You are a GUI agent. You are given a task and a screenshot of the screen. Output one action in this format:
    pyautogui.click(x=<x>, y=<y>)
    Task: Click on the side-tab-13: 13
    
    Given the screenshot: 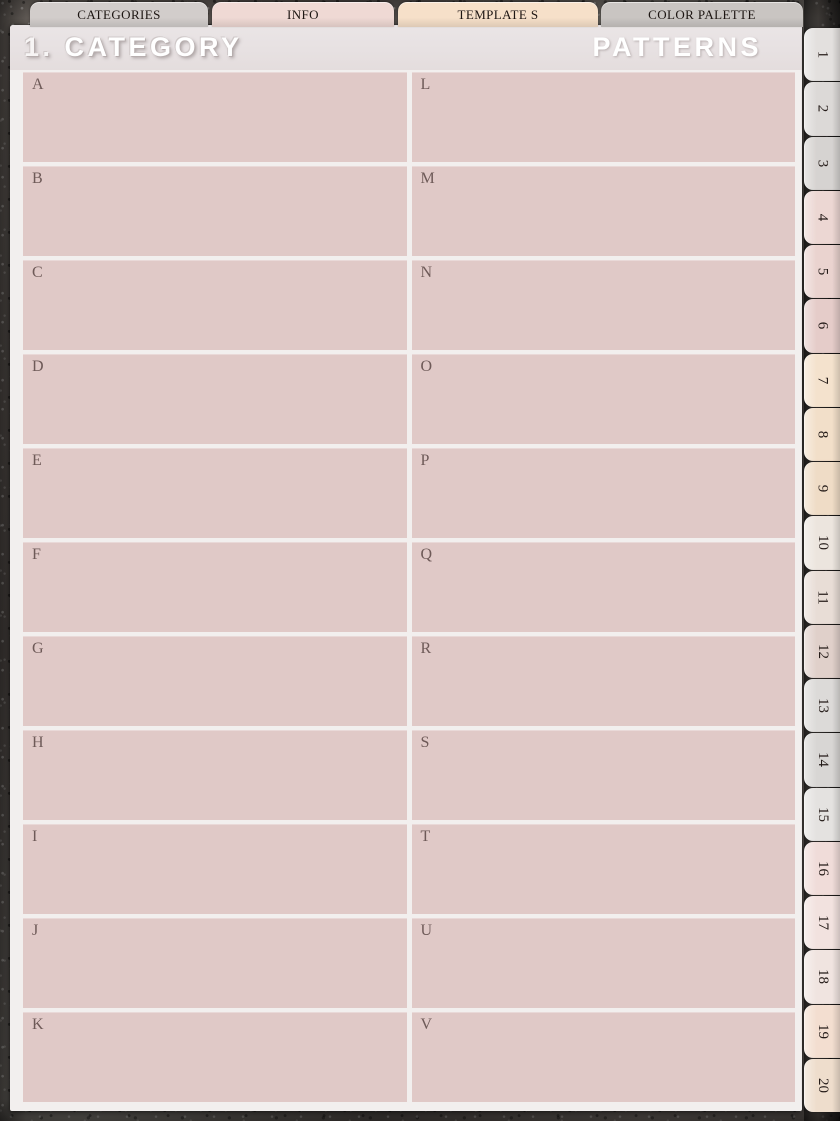 What is the action you would take?
    pyautogui.click(x=822, y=706)
    